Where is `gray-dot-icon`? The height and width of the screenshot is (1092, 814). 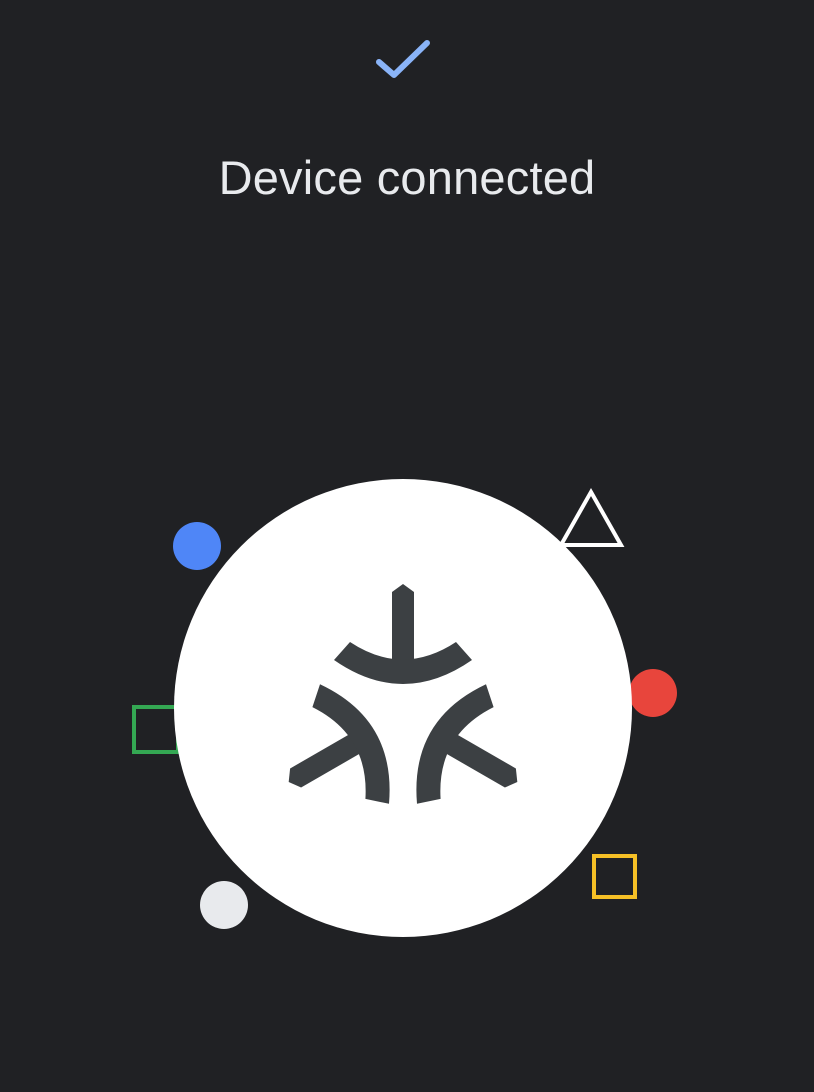
gray-dot-icon is located at coordinates (224, 905).